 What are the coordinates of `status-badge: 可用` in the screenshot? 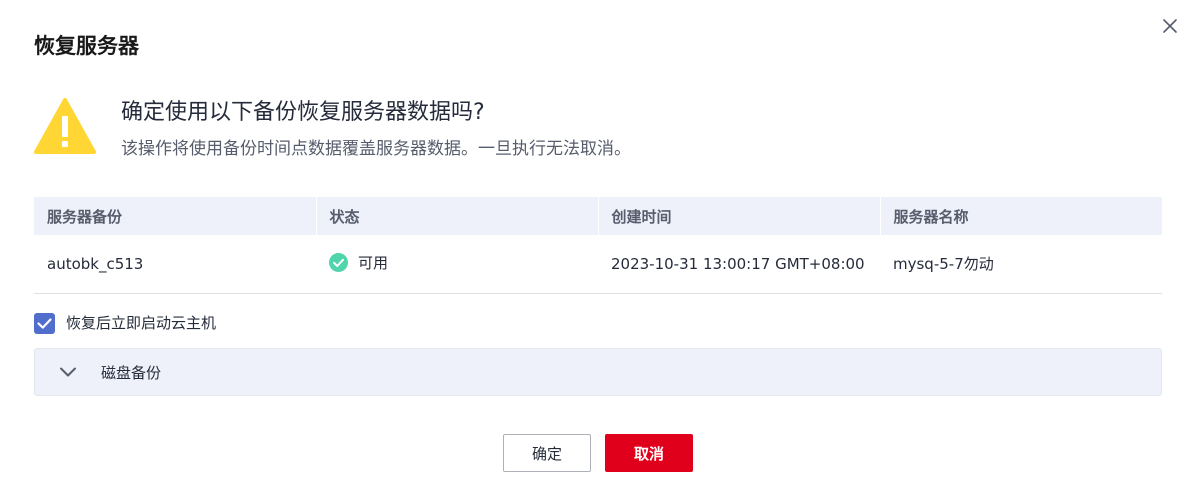 It's located at (358, 262).